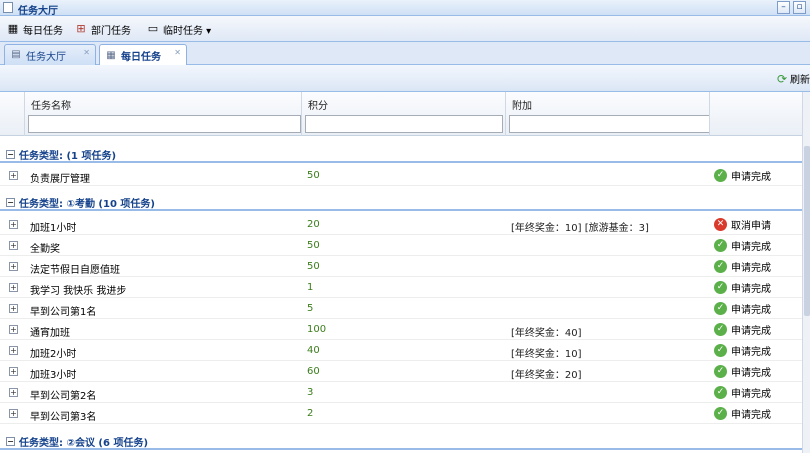  Describe the element at coordinates (404, 124) in the screenshot. I see `filter-score-input` at that location.